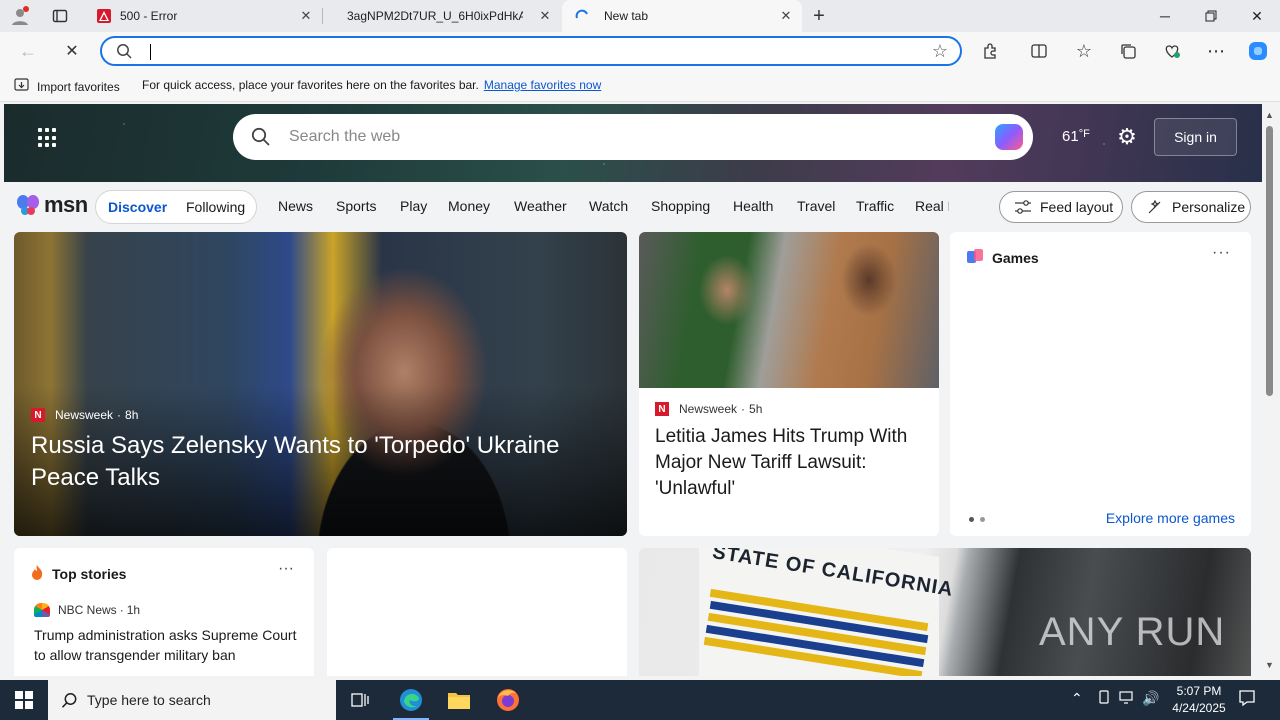  I want to click on volume-icon: 🔊, so click(1150, 698).